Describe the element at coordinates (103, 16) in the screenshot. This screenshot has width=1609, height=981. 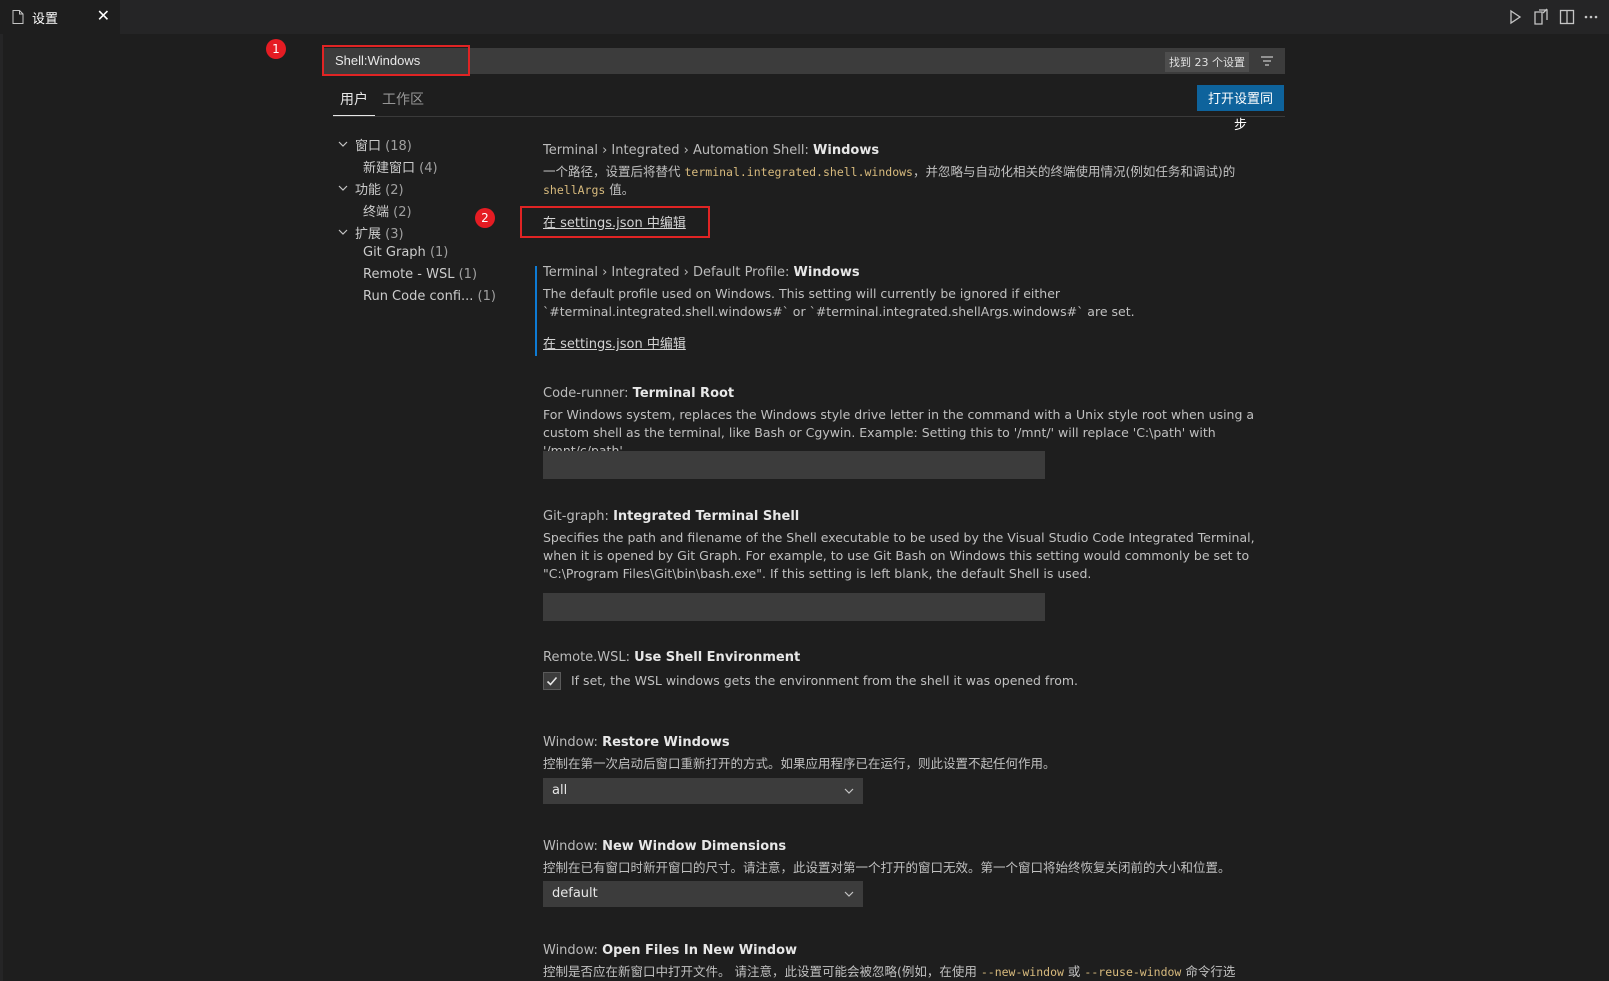
I see `close-icon: ✕` at that location.